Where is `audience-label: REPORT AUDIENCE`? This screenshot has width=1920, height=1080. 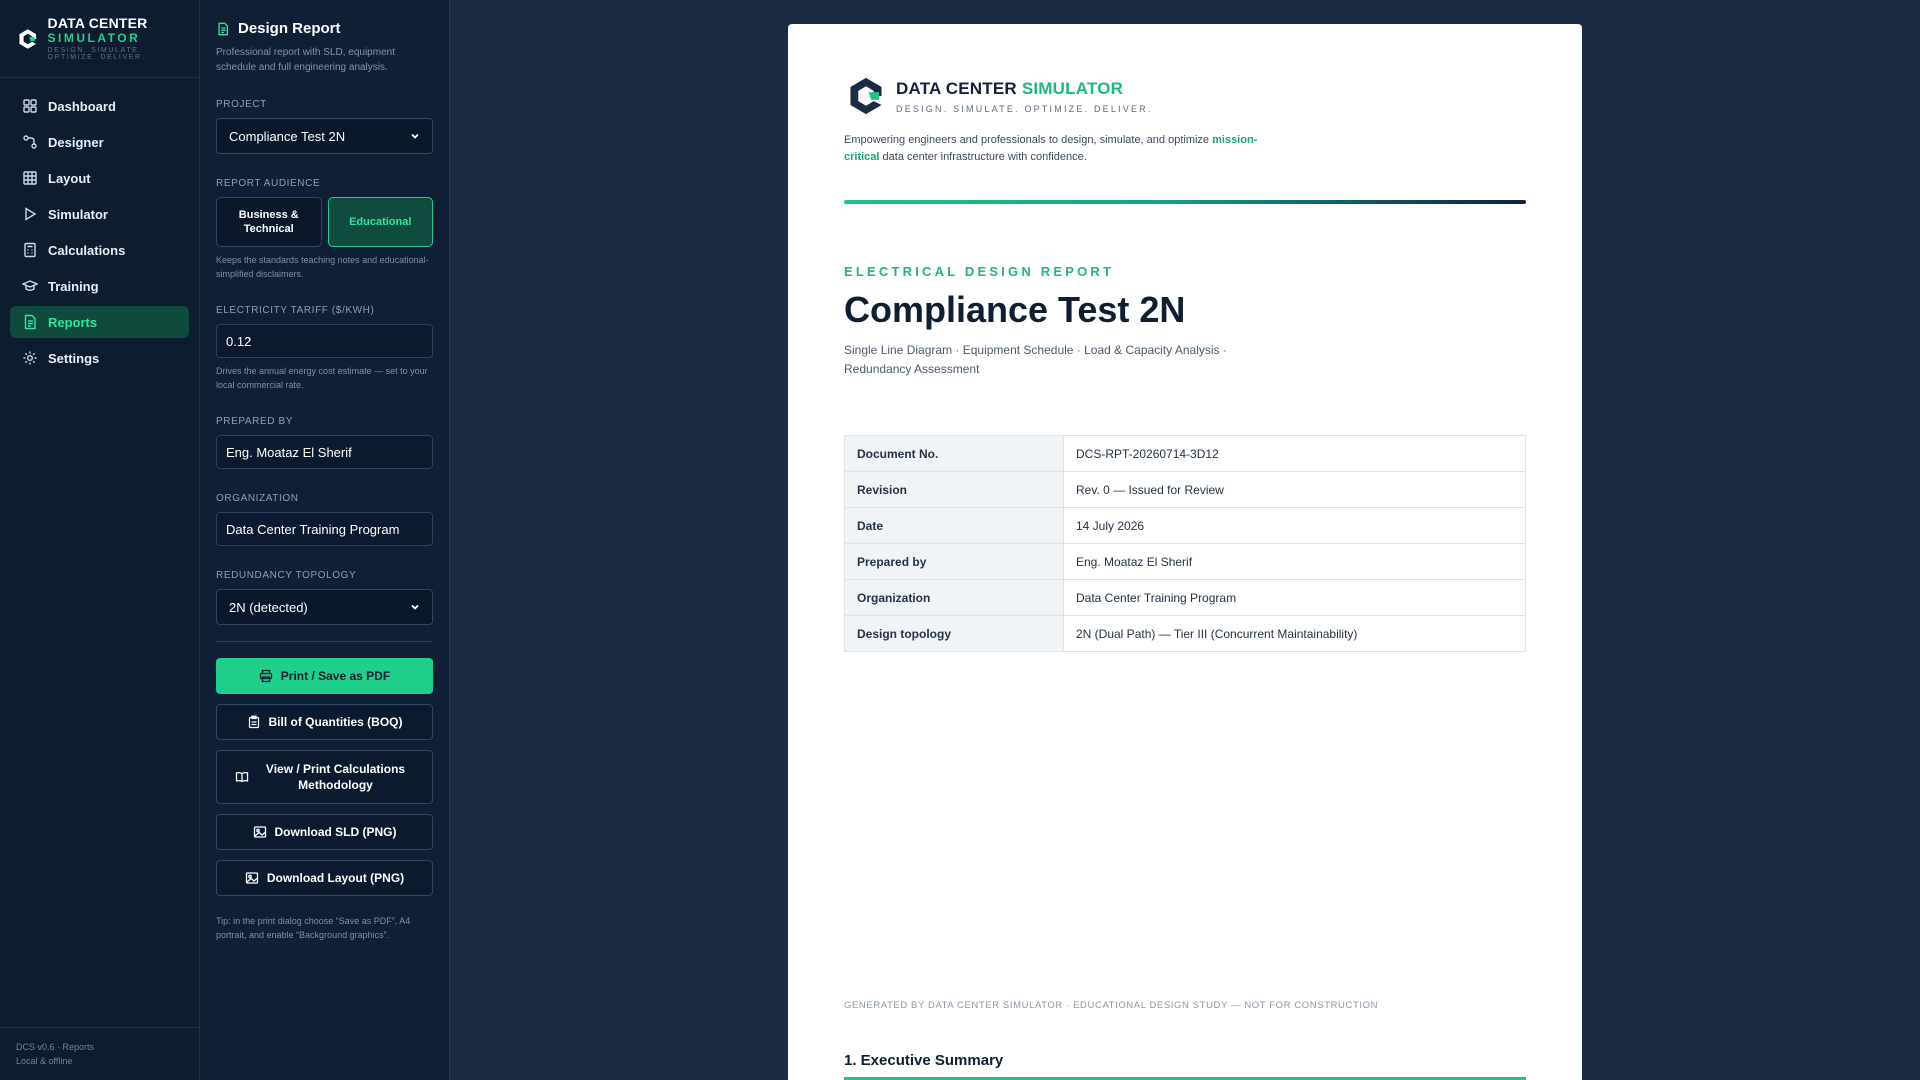 audience-label: REPORT AUDIENCE is located at coordinates (268, 183).